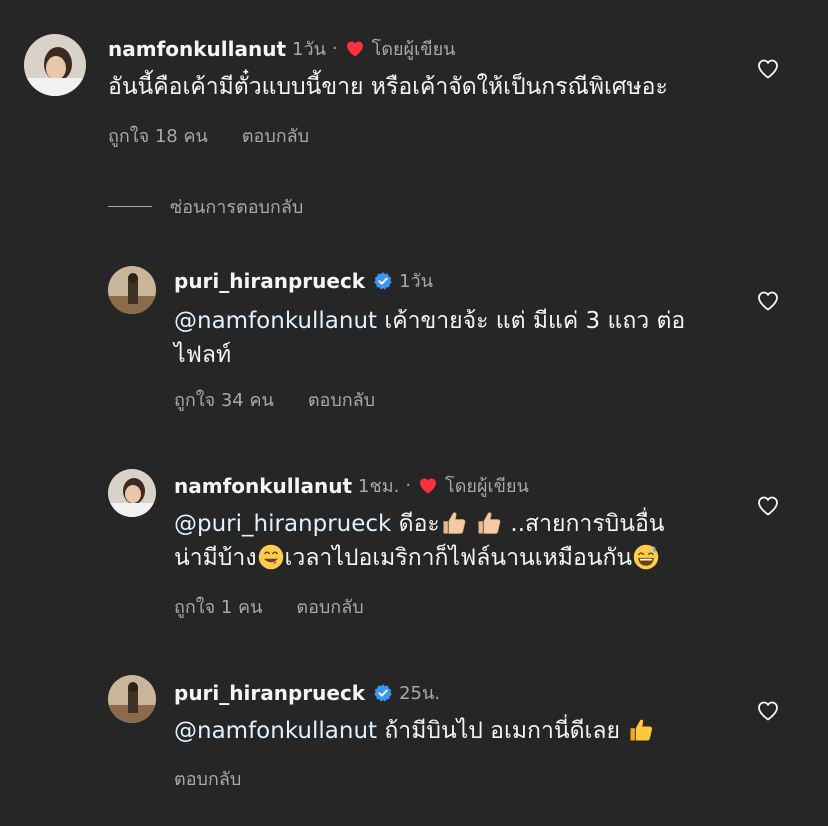 Image resolution: width=828 pixels, height=826 pixels. I want to click on comment-actions: ถูกใจ 34 คน ตอบกลับ, so click(274, 399).